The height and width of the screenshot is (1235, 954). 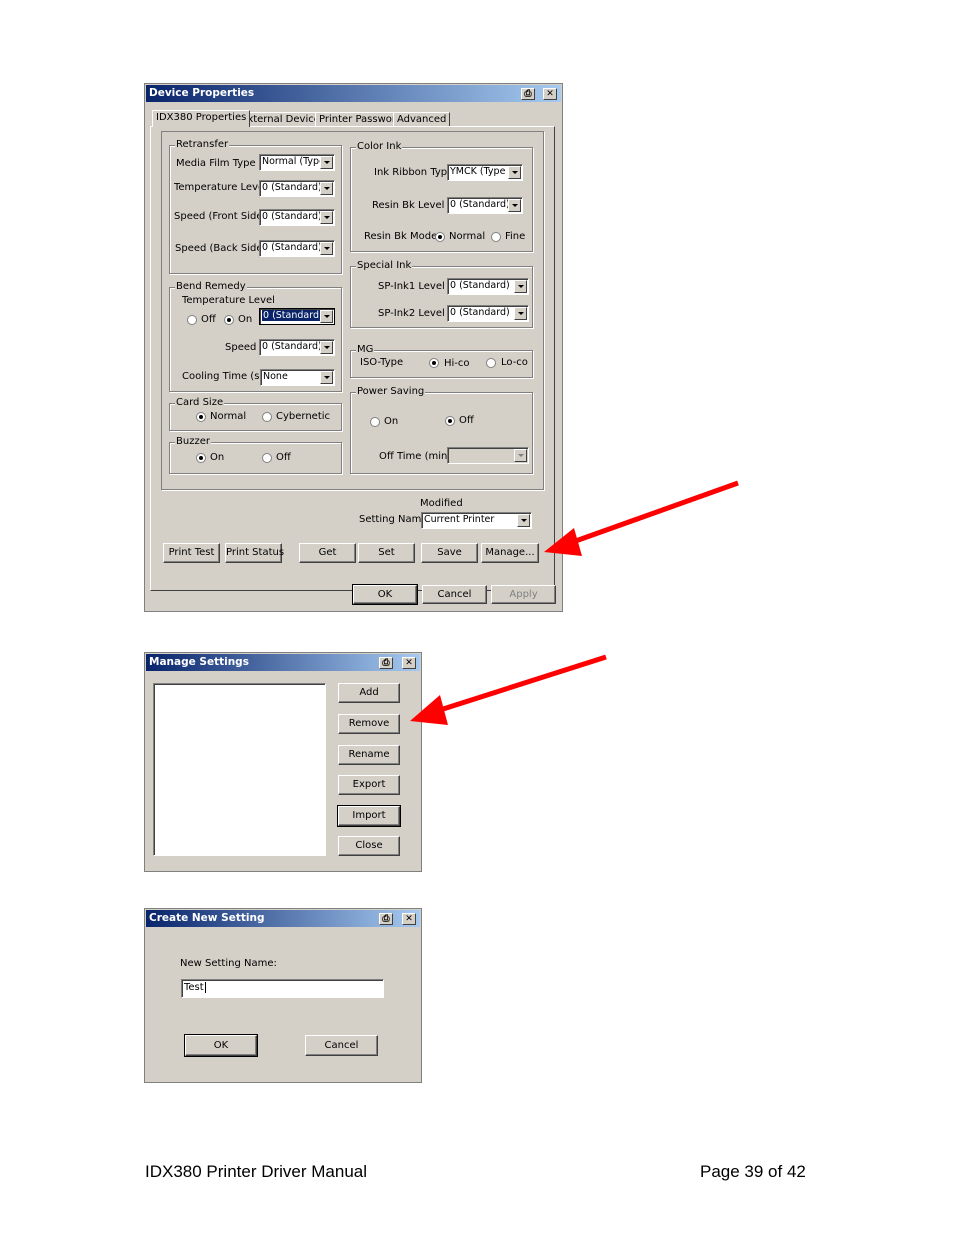 What do you see at coordinates (297, 377) in the screenshot?
I see `cooling-time-select: None` at bounding box center [297, 377].